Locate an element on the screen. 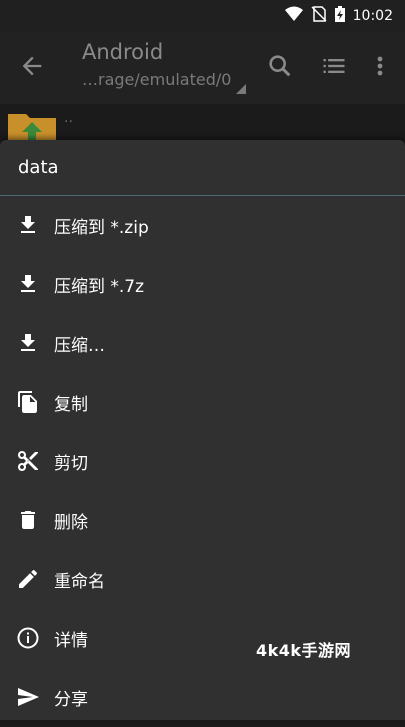 Image resolution: width=405 pixels, height=727 pixels. menu-item-label: 分享 is located at coordinates (71, 700).